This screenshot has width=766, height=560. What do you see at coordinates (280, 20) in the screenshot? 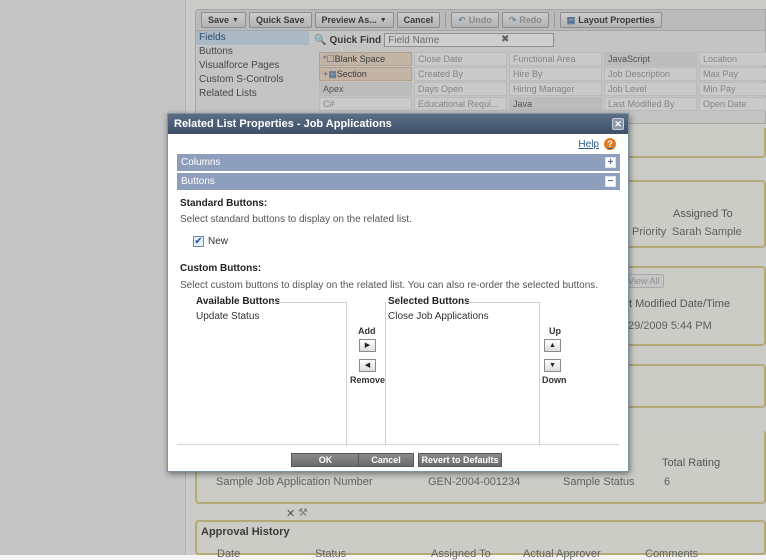
I see `quick-save-button: Quick Save` at bounding box center [280, 20].